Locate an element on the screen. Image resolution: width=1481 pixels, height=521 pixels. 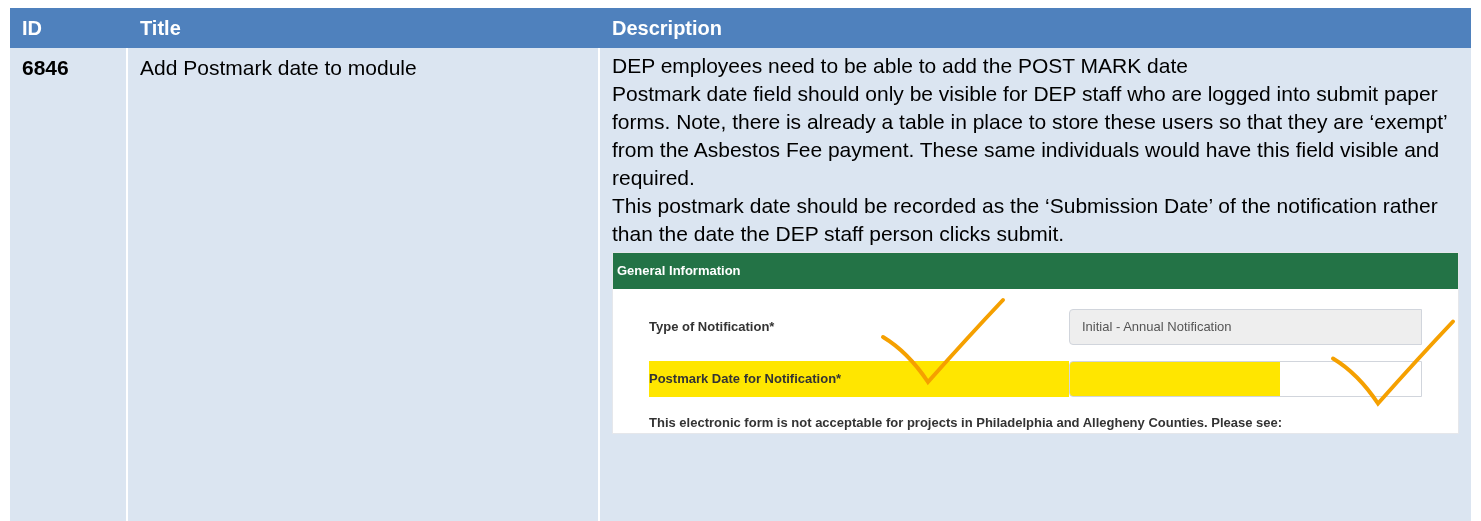
description-text: This postmark date should be recorded as the ‘Submission Date’ of the notification rather than the date the DEP staff person clicks submit. is located at coordinates (1025, 220).